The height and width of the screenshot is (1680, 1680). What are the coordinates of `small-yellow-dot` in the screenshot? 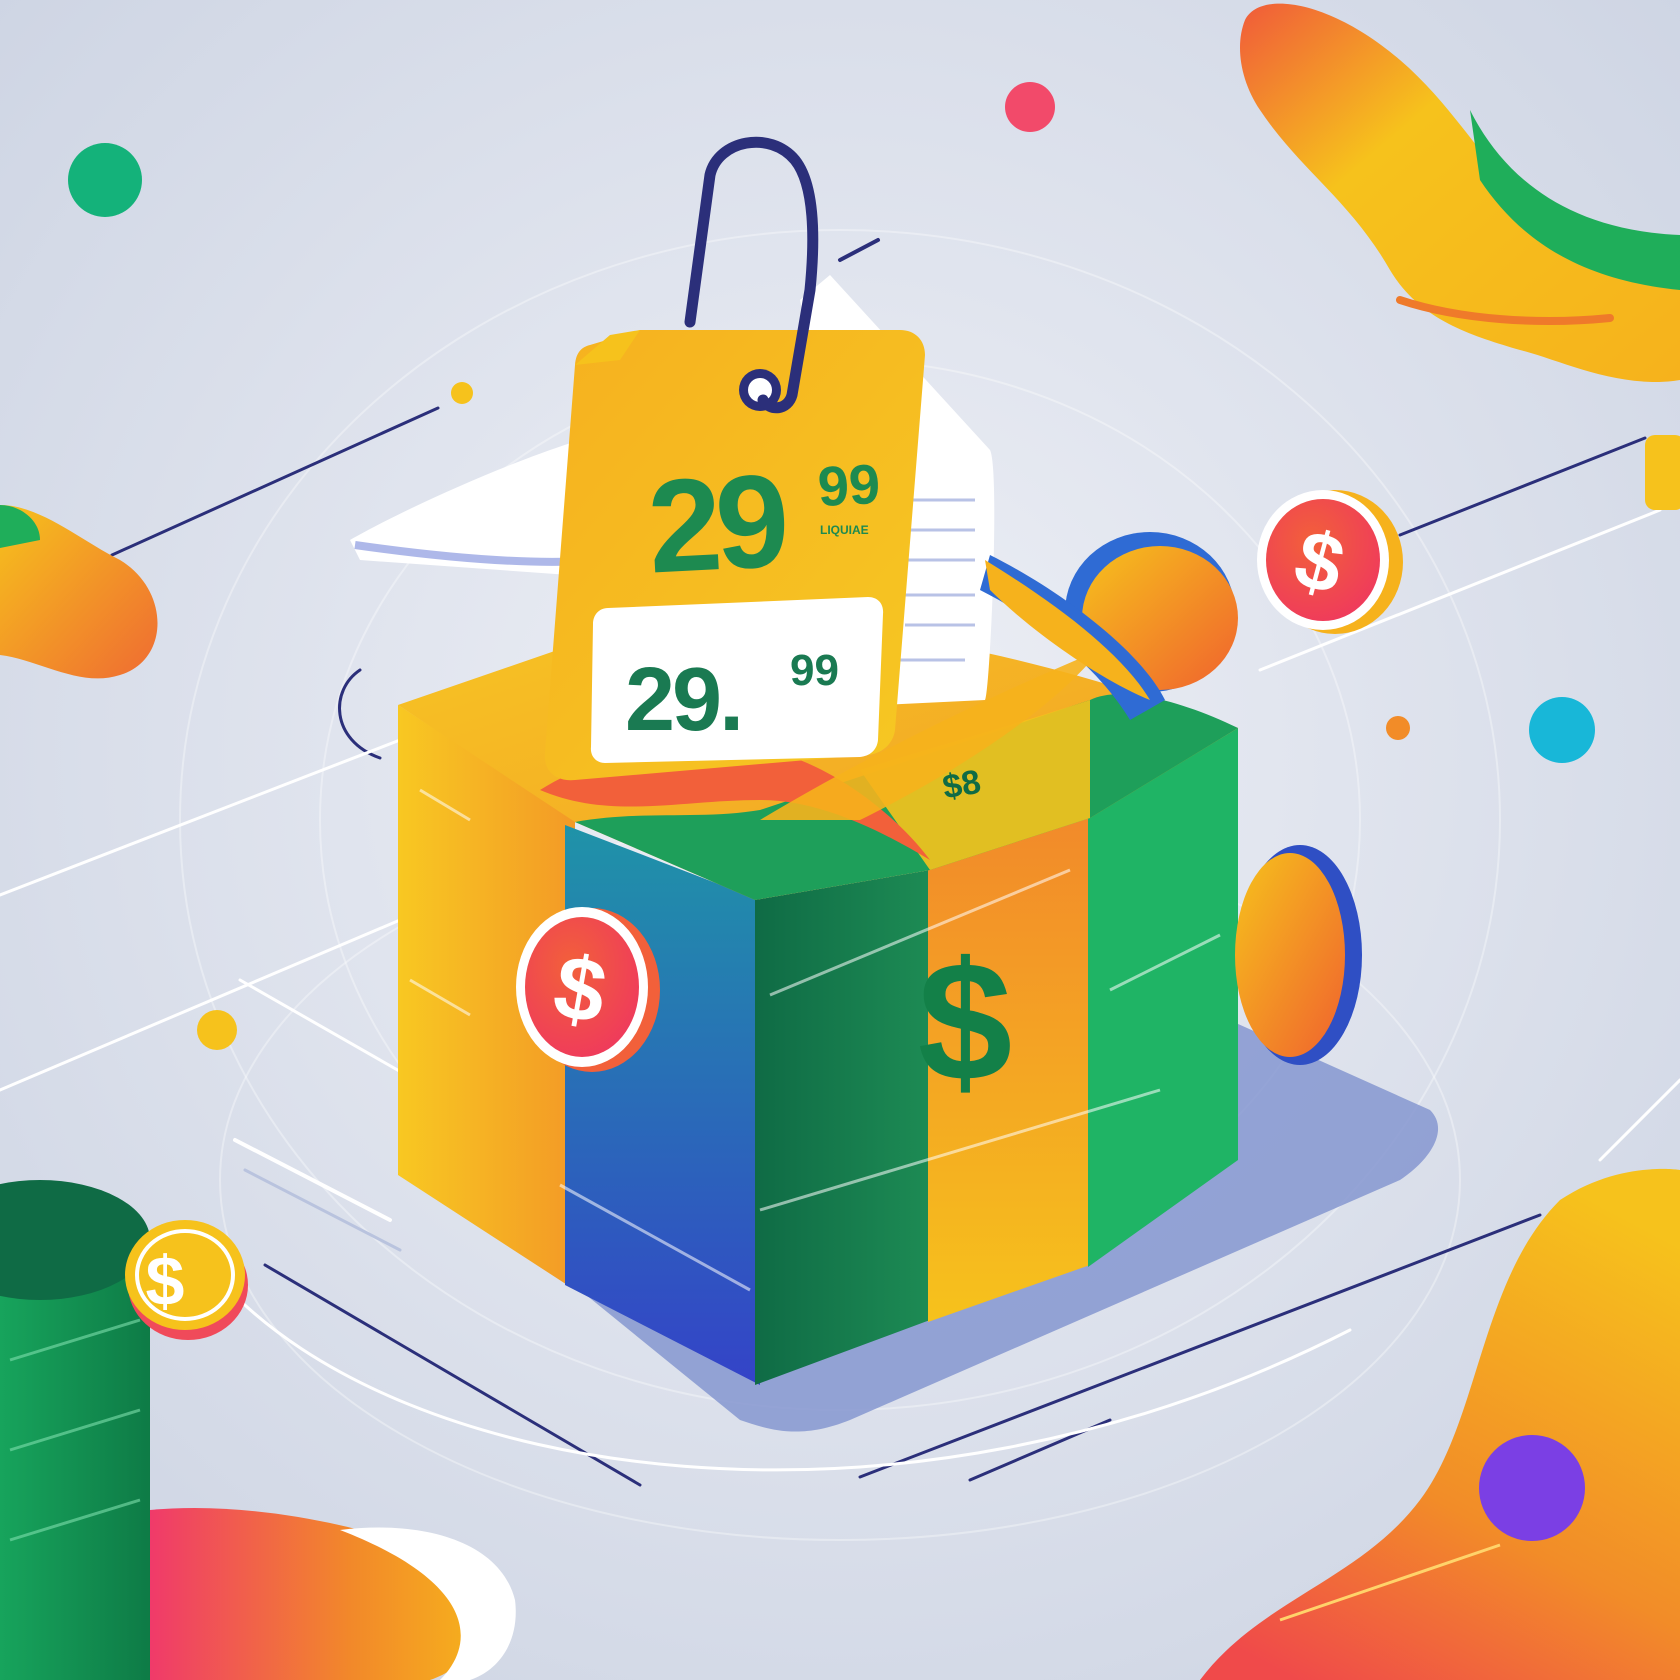 It's located at (462, 393).